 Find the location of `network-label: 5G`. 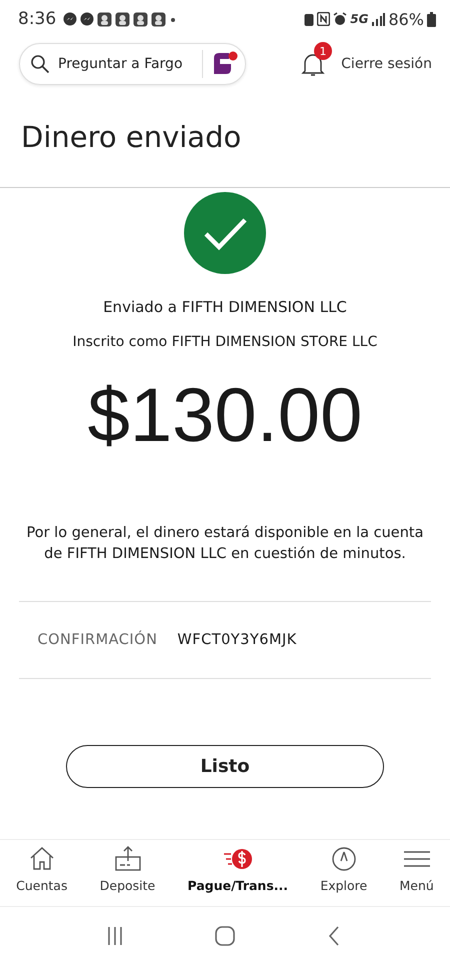

network-label: 5G is located at coordinates (359, 19).